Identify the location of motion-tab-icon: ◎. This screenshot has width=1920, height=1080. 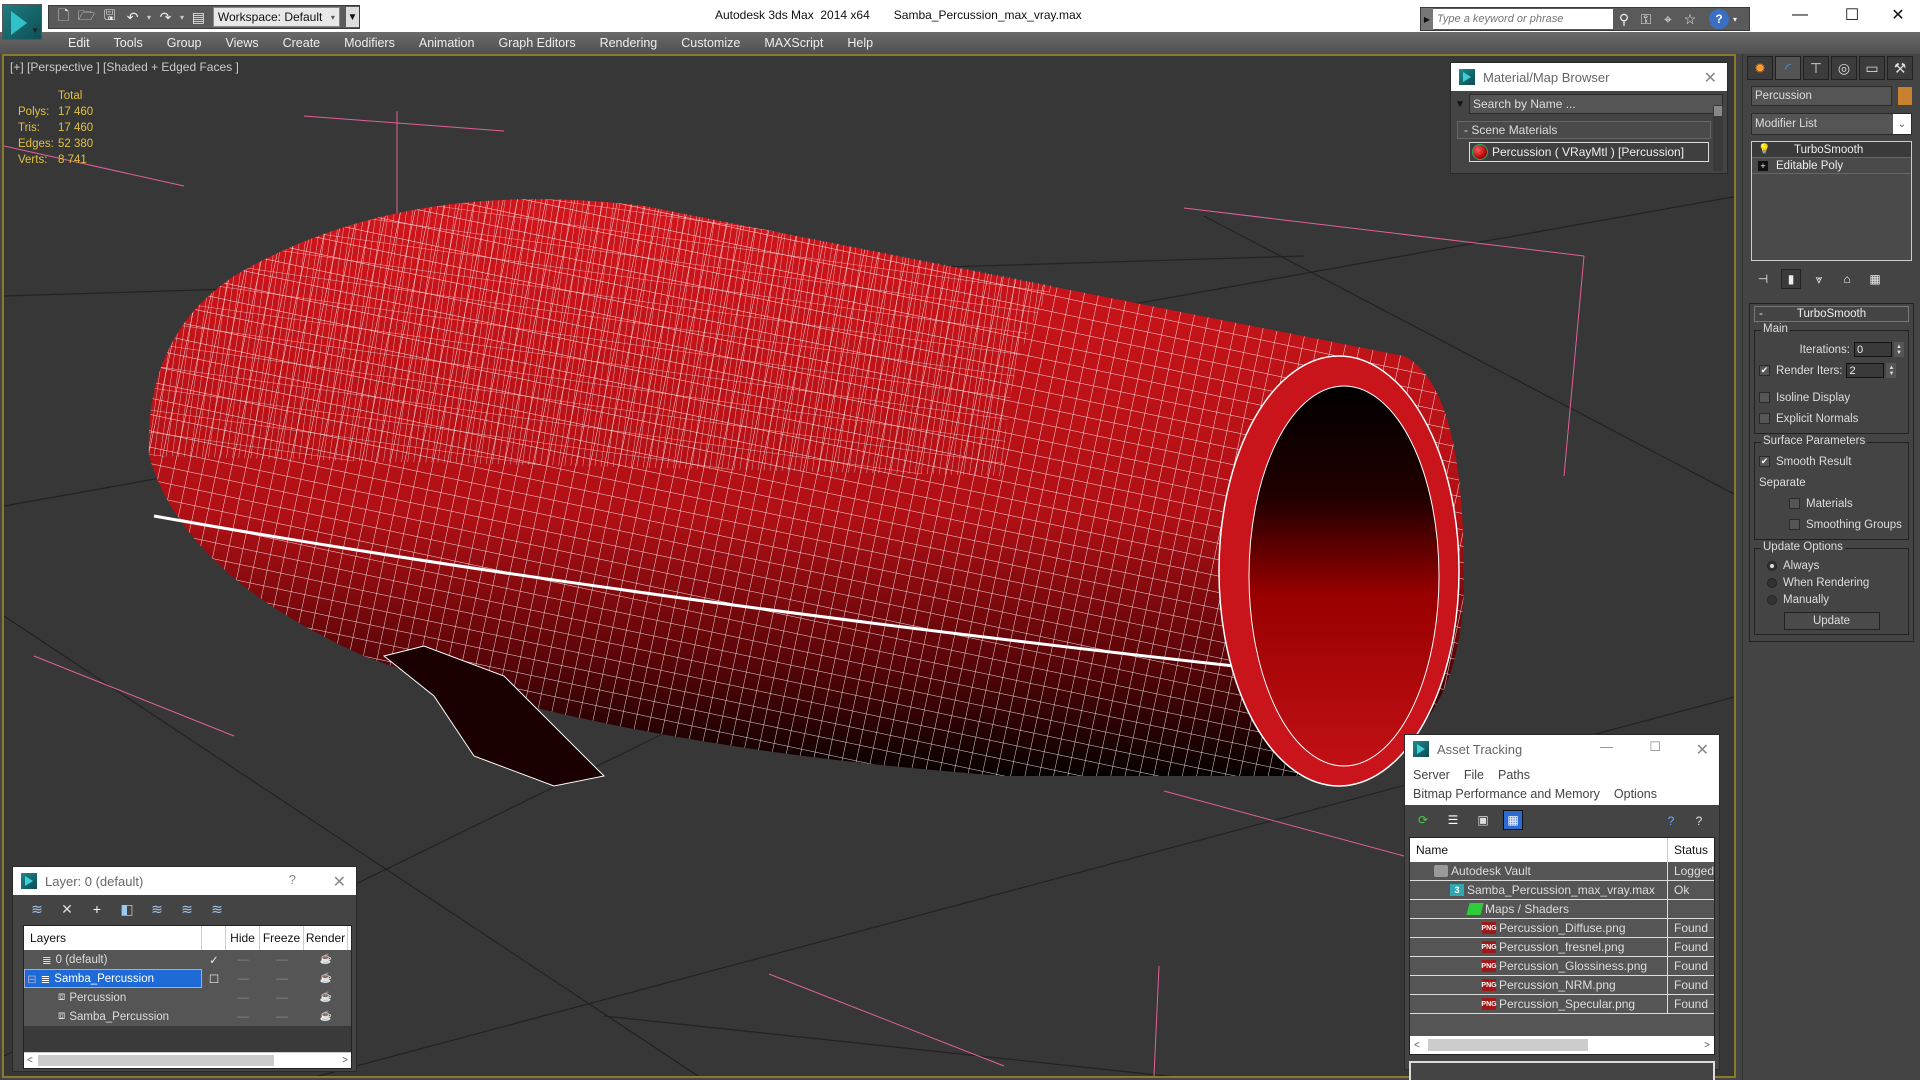
(1844, 68).